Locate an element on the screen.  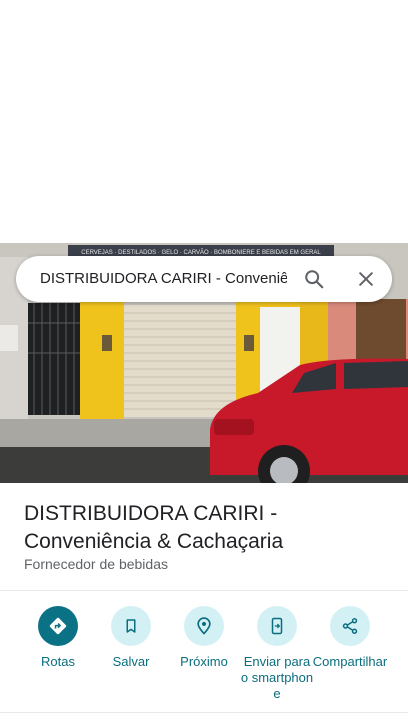
save-label: Salvar is located at coordinates (131, 661).